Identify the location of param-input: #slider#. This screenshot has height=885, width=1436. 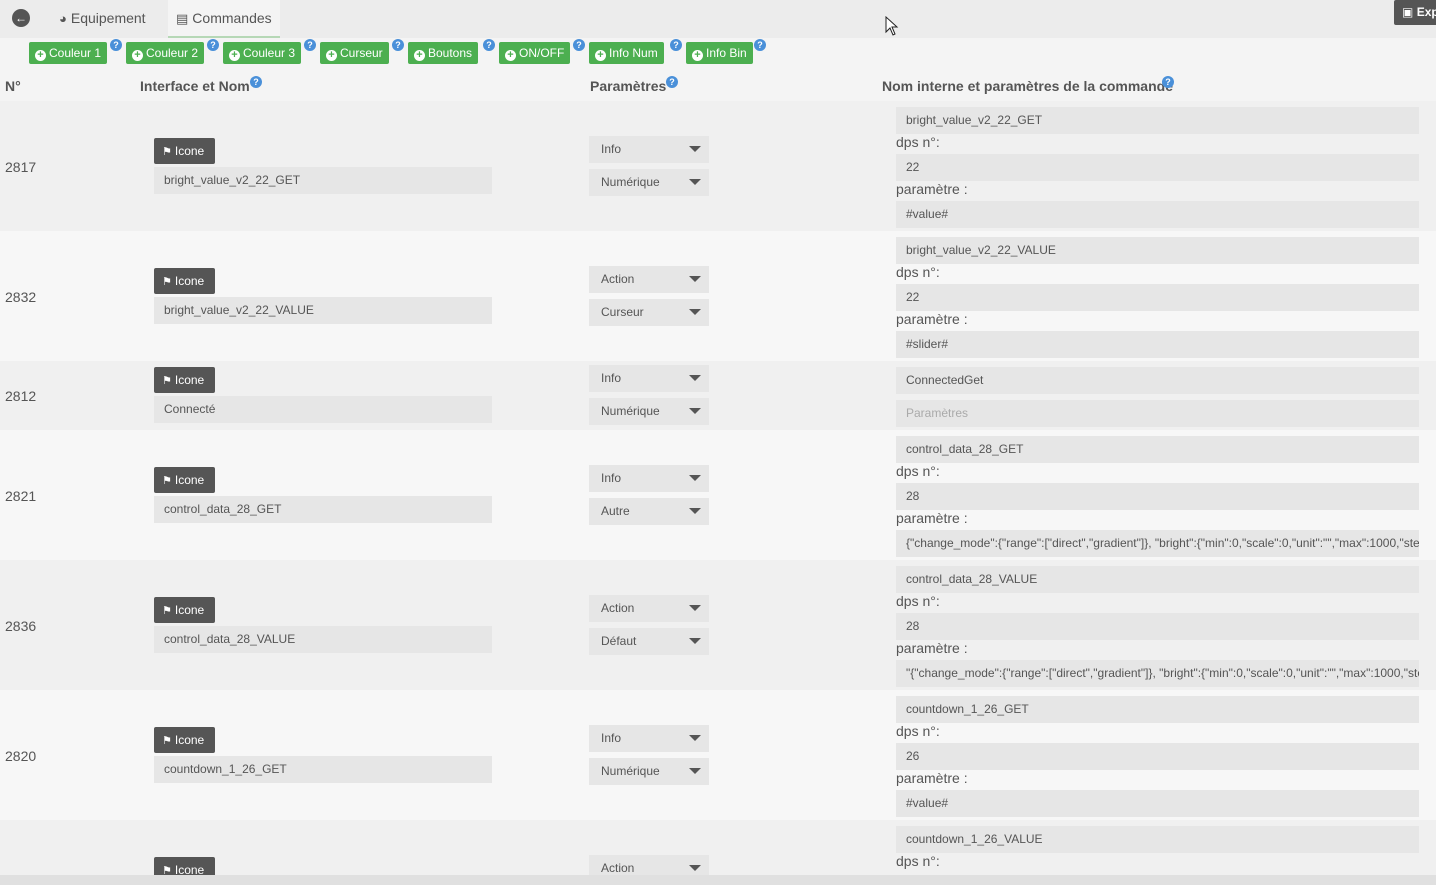
(1157, 344).